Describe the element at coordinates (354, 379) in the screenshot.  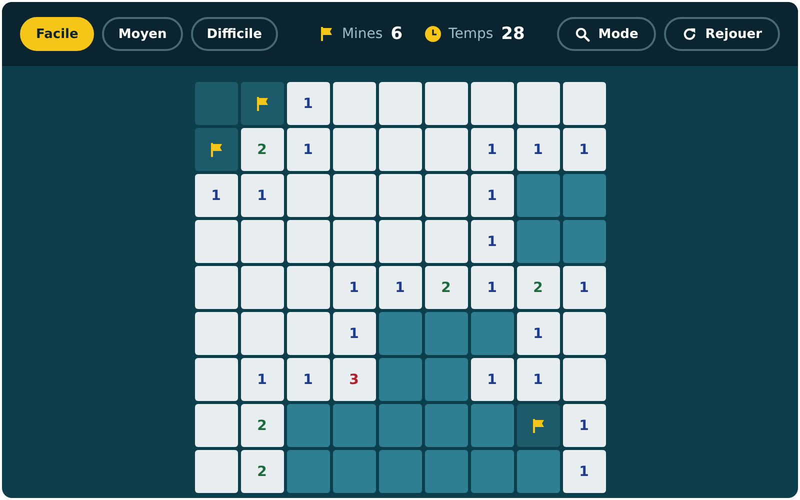
I see `revealed-cell: 3` at that location.